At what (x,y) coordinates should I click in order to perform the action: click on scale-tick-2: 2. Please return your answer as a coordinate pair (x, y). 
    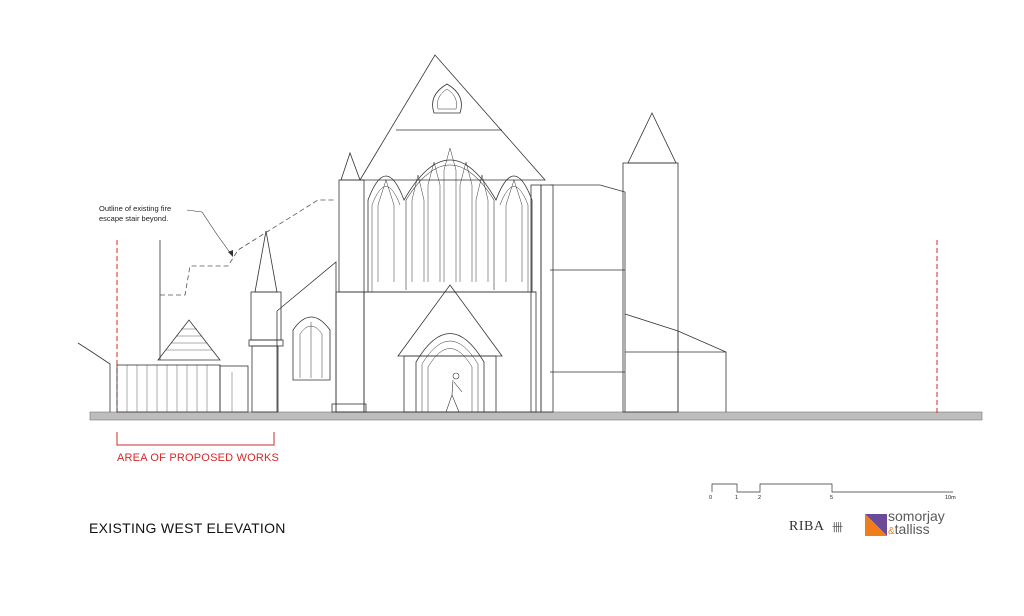
    Looking at the image, I should click on (760, 498).